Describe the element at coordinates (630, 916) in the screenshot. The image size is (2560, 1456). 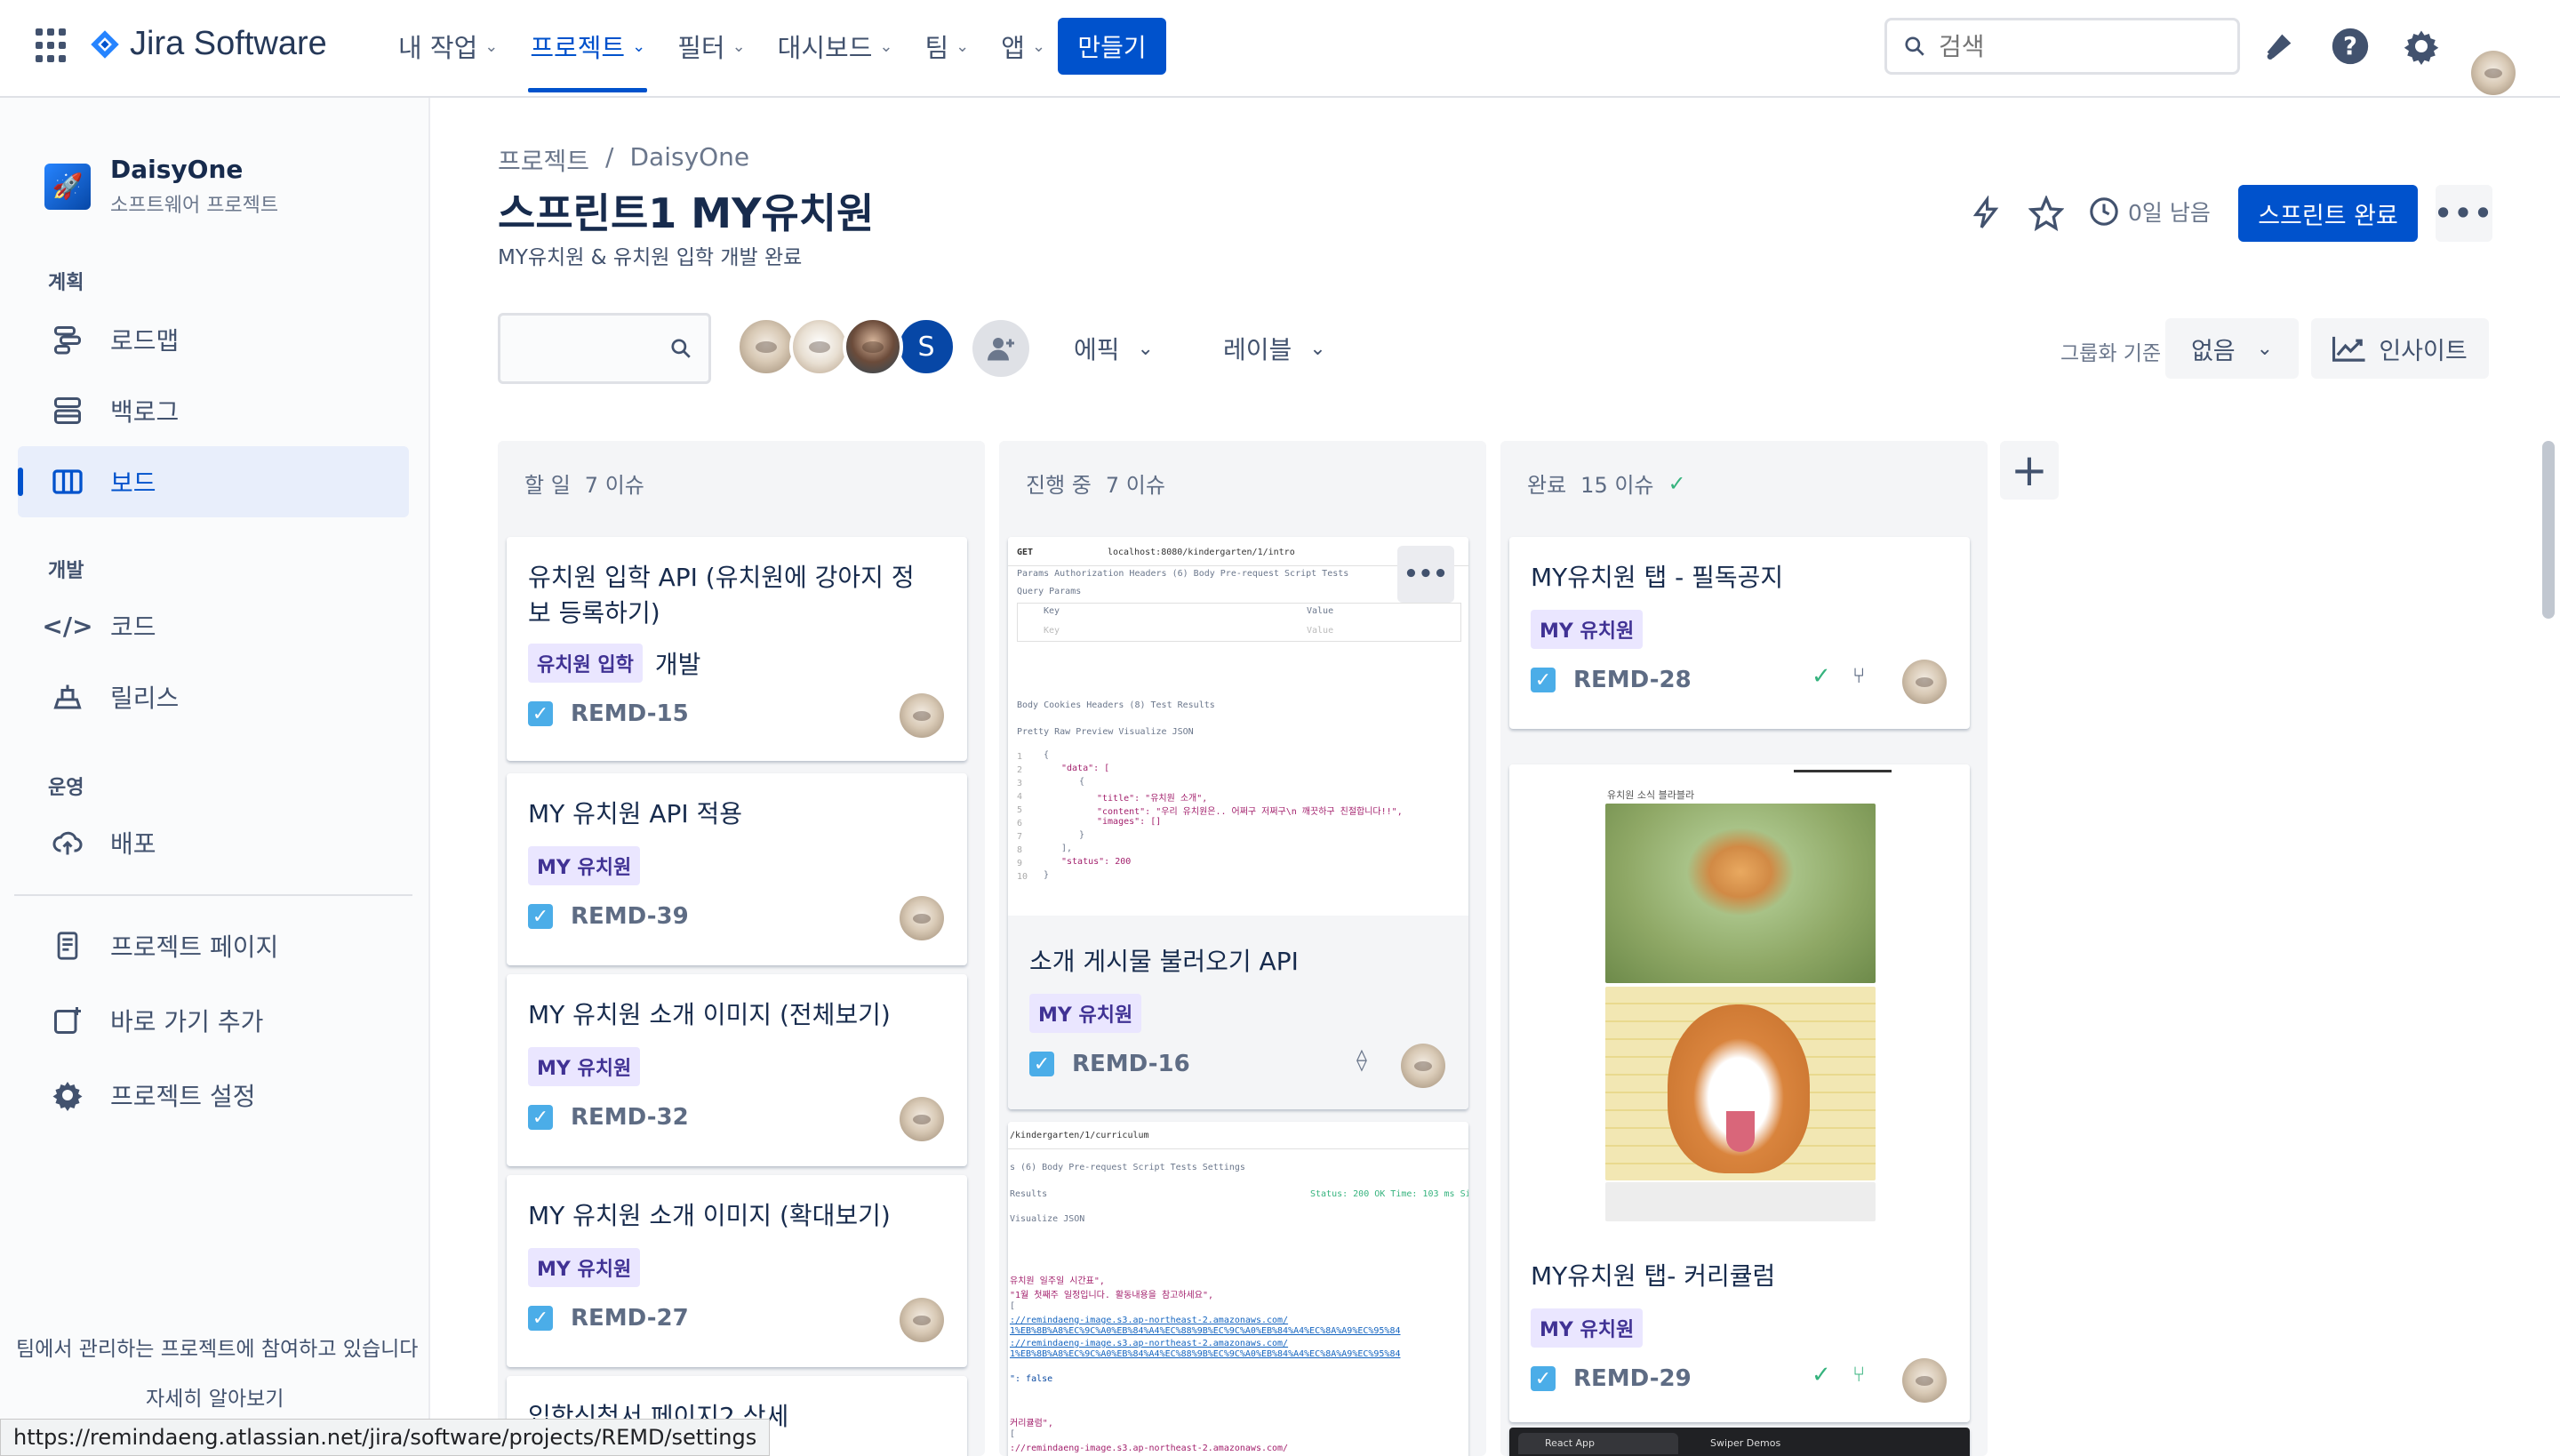
I see `issue-key: REMD-39` at that location.